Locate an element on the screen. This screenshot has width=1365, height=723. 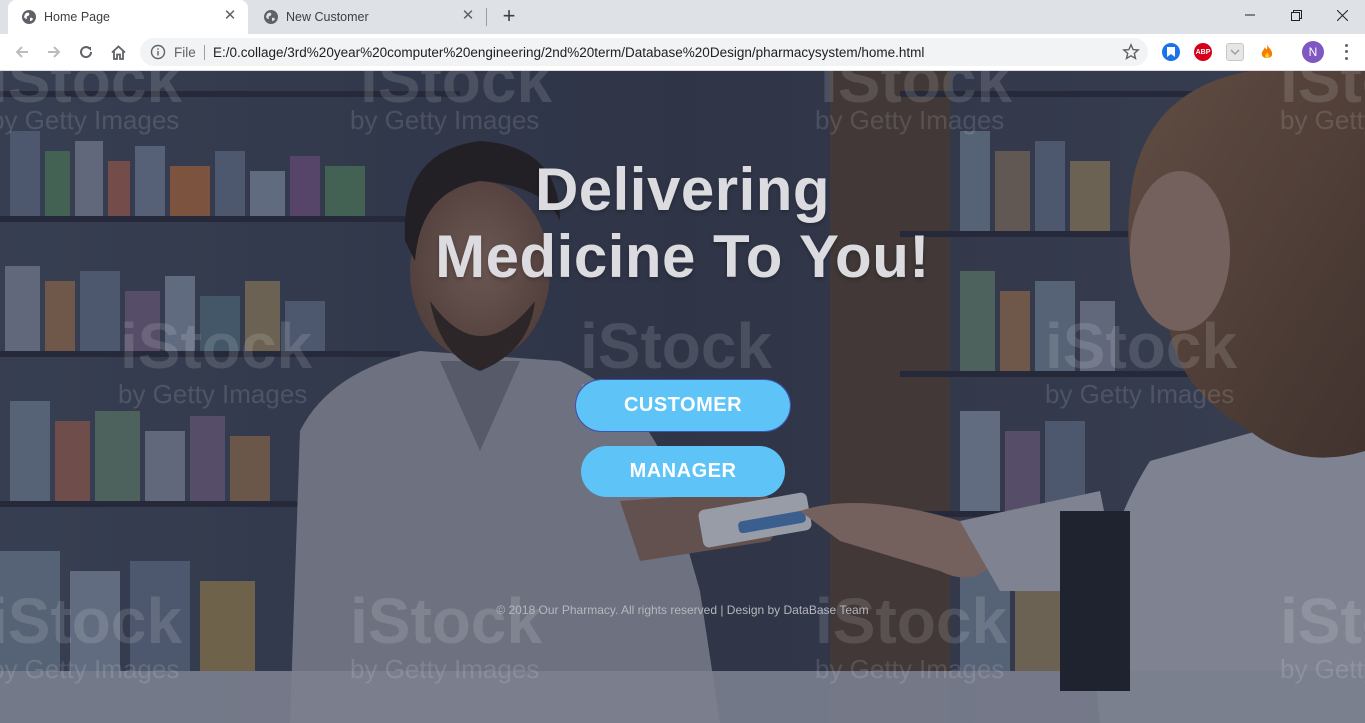
profile-initial: N is located at coordinates (1313, 52).